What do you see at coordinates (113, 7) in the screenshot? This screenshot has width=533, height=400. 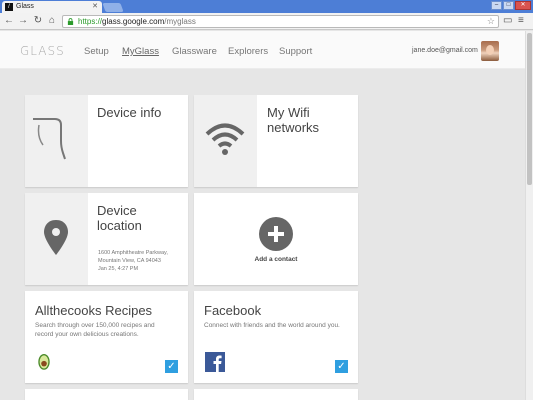 I see `new-tab-button` at bounding box center [113, 7].